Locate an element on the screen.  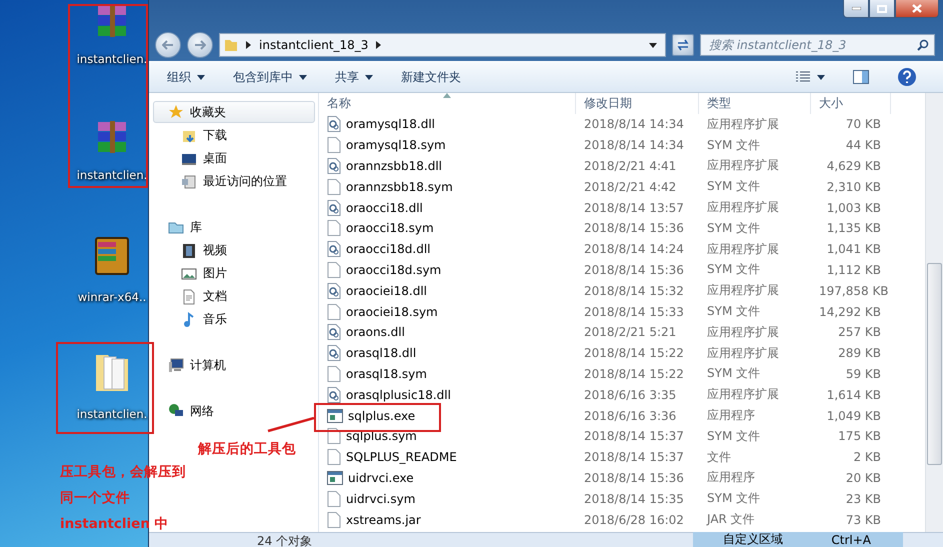
caret-icon is located at coordinates (369, 77).